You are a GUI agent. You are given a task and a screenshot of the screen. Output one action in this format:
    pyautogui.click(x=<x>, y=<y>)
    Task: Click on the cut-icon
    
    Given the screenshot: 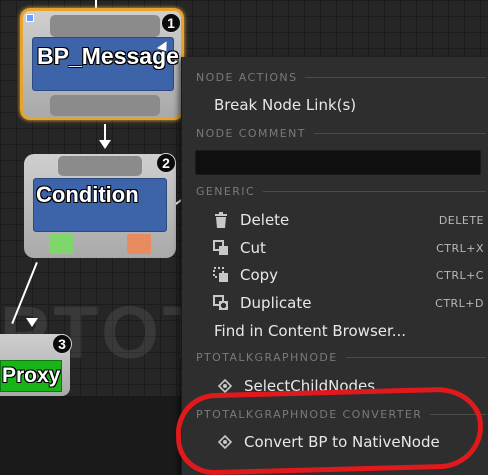 What is the action you would take?
    pyautogui.click(x=221, y=248)
    